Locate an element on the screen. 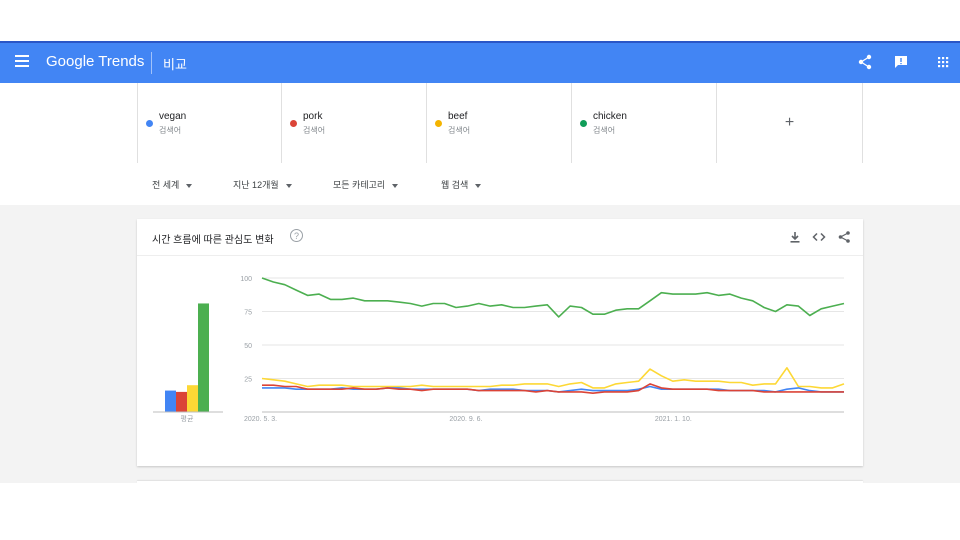 The image size is (960, 540). search-type-filter-label: 웹 검색 is located at coordinates (455, 185).